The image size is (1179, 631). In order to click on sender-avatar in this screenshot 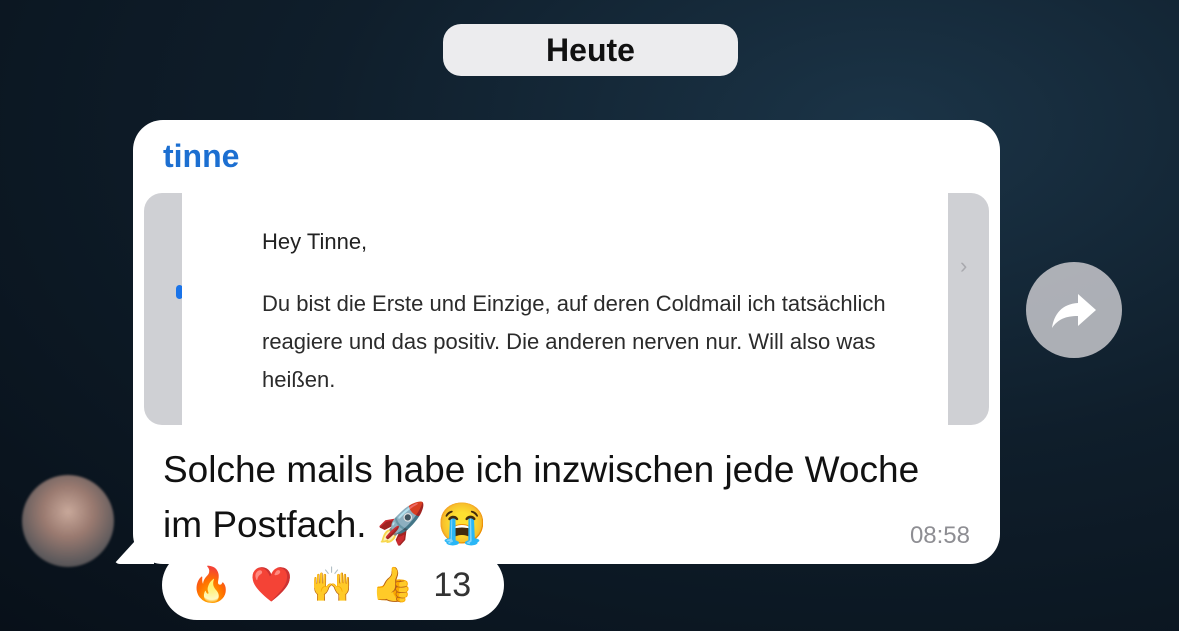, I will do `click(68, 521)`.